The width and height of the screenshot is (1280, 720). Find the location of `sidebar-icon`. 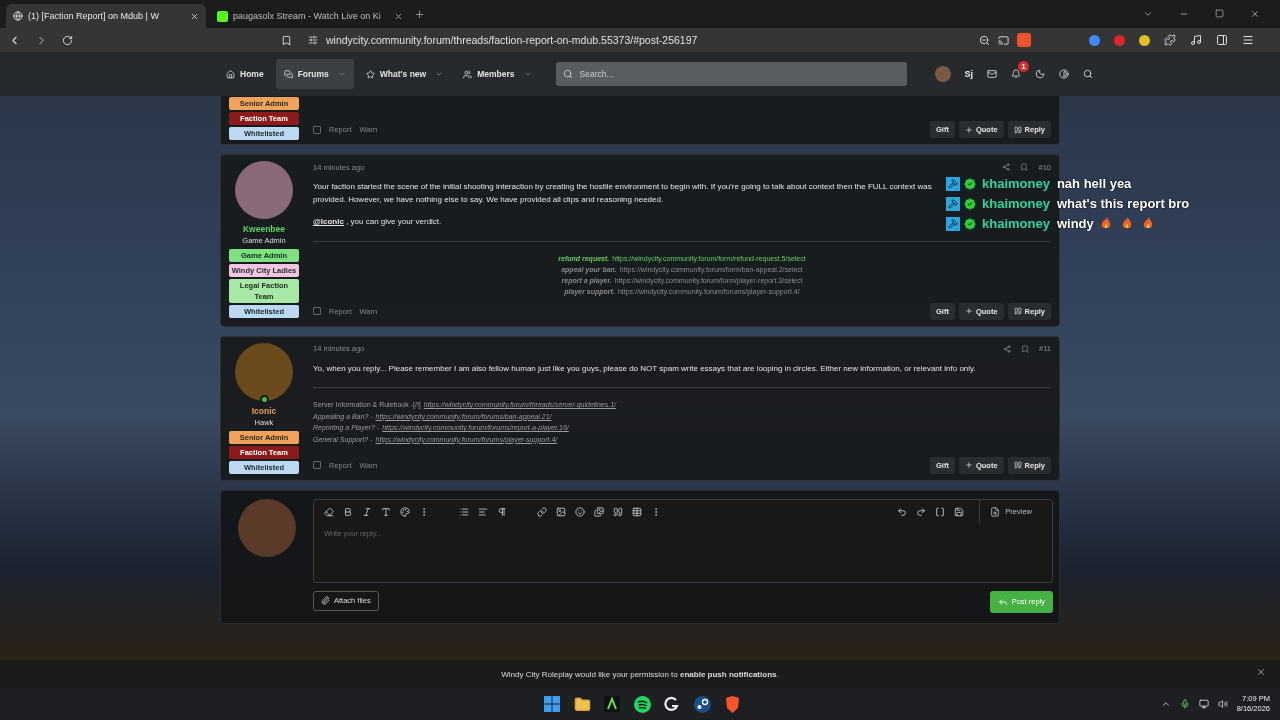

sidebar-icon is located at coordinates (1222, 40).